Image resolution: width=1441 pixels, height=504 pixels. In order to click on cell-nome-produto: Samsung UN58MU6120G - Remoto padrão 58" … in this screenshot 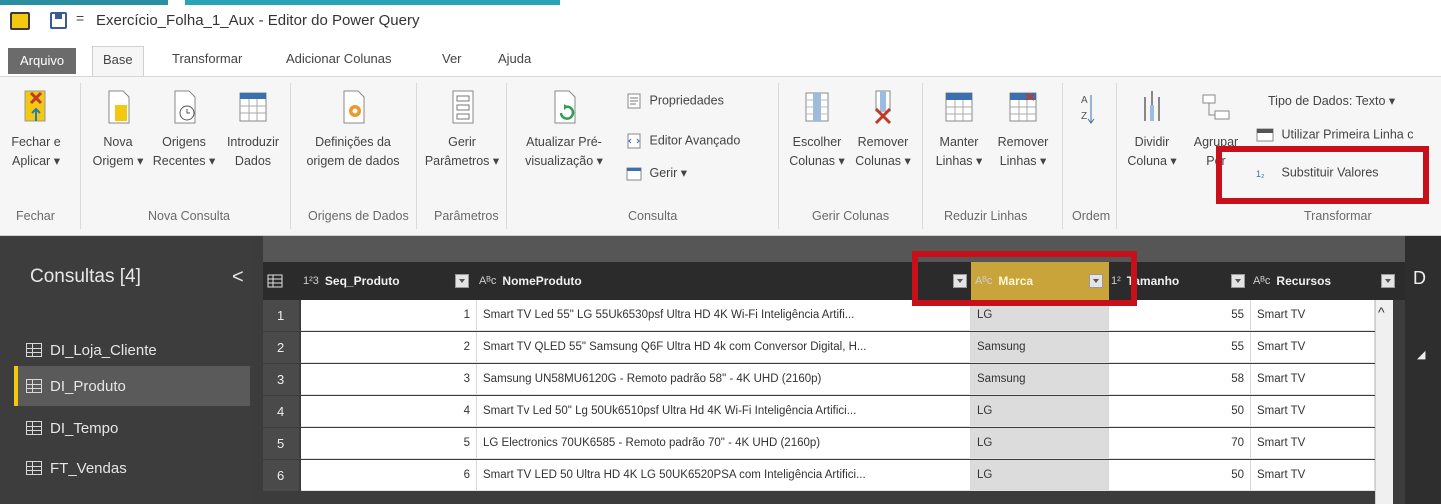, I will do `click(724, 379)`.